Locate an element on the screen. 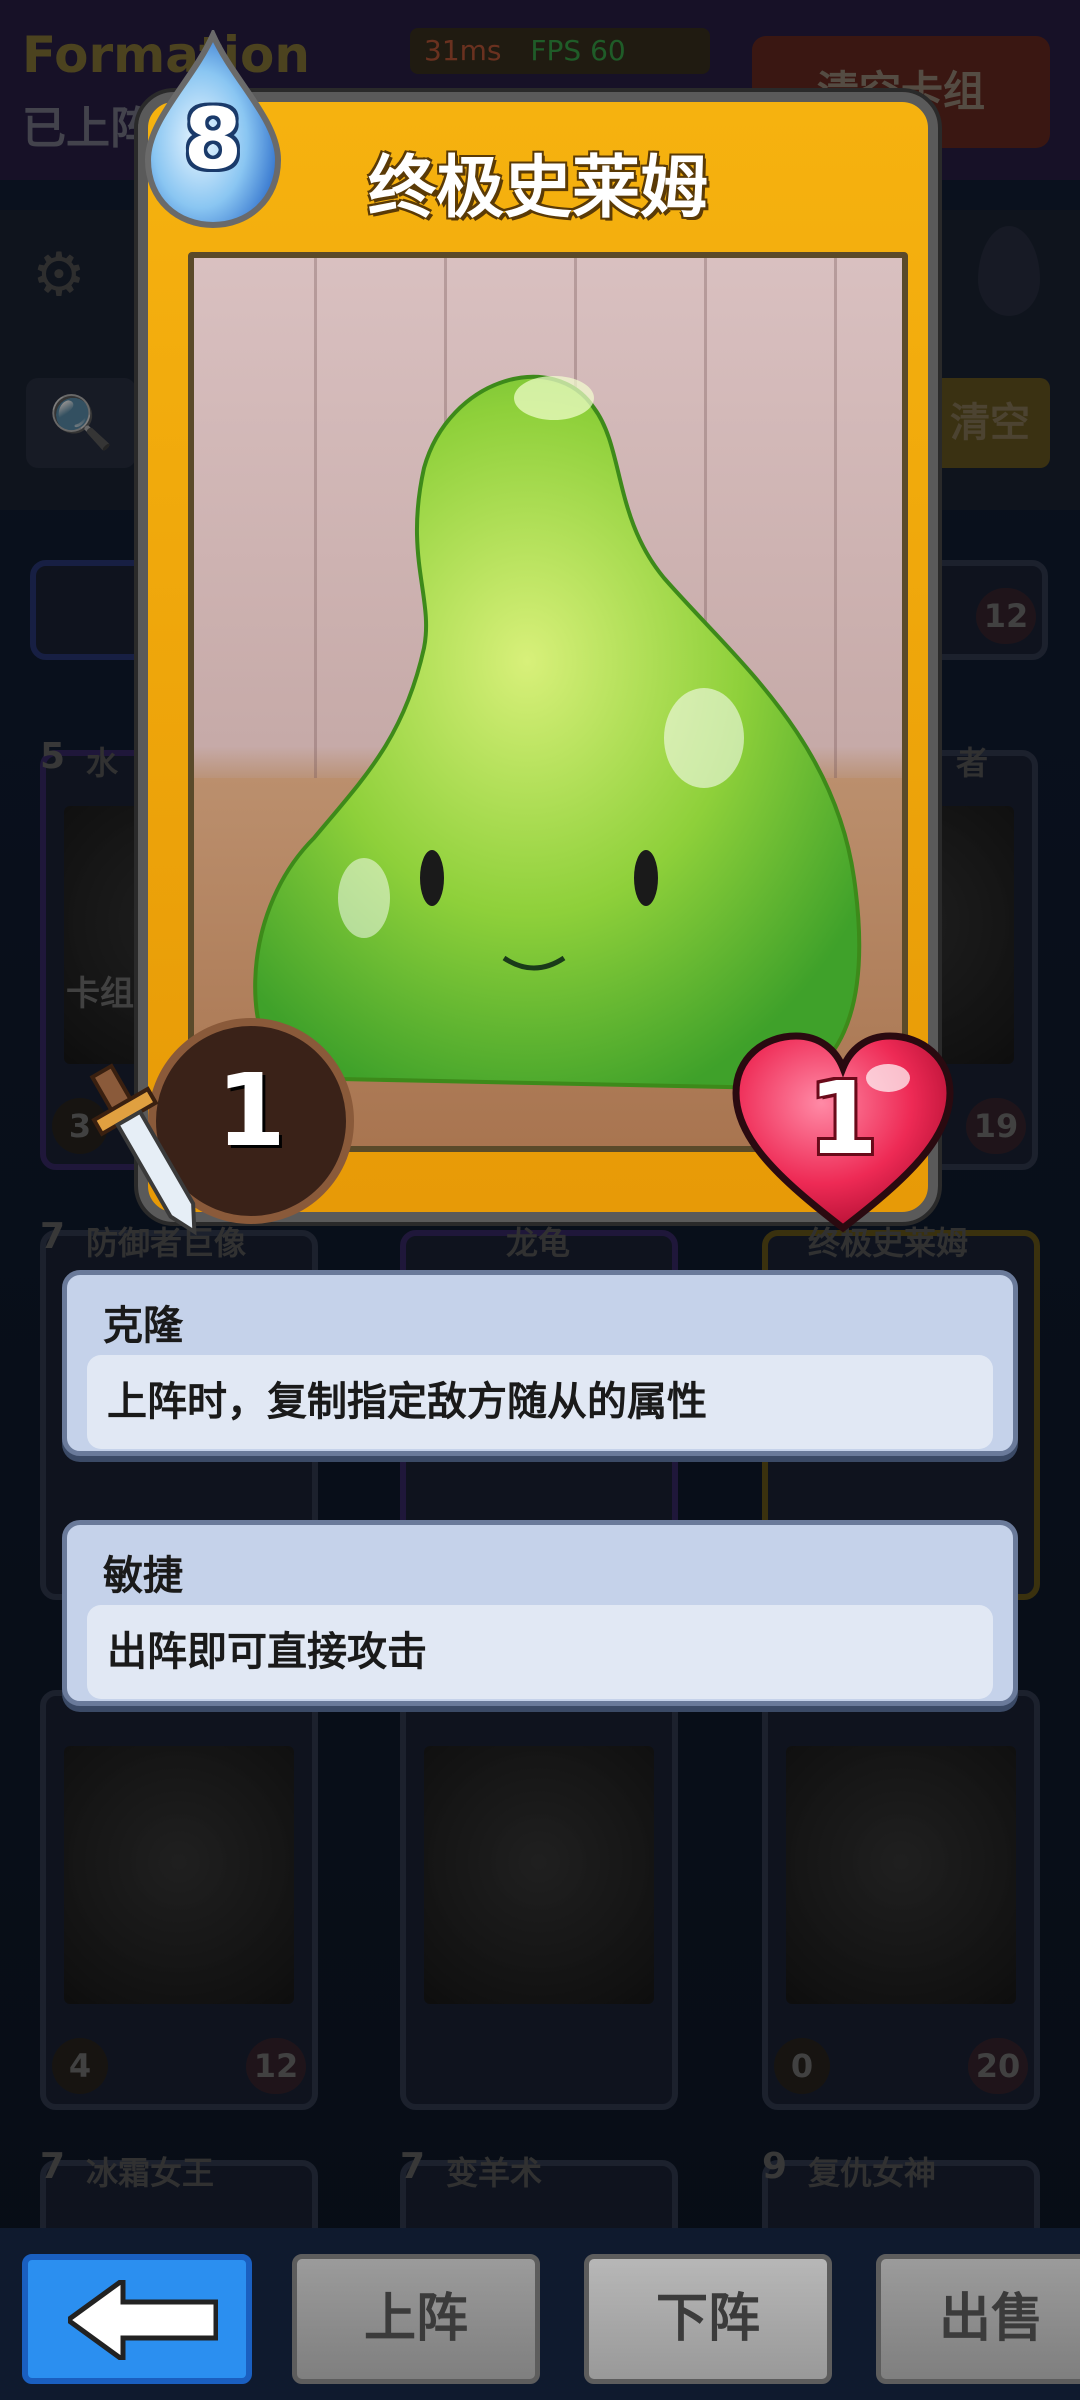 Image resolution: width=1080 pixels, height=2400 pixels. card-slot: 4 12 is located at coordinates (179, 1900).